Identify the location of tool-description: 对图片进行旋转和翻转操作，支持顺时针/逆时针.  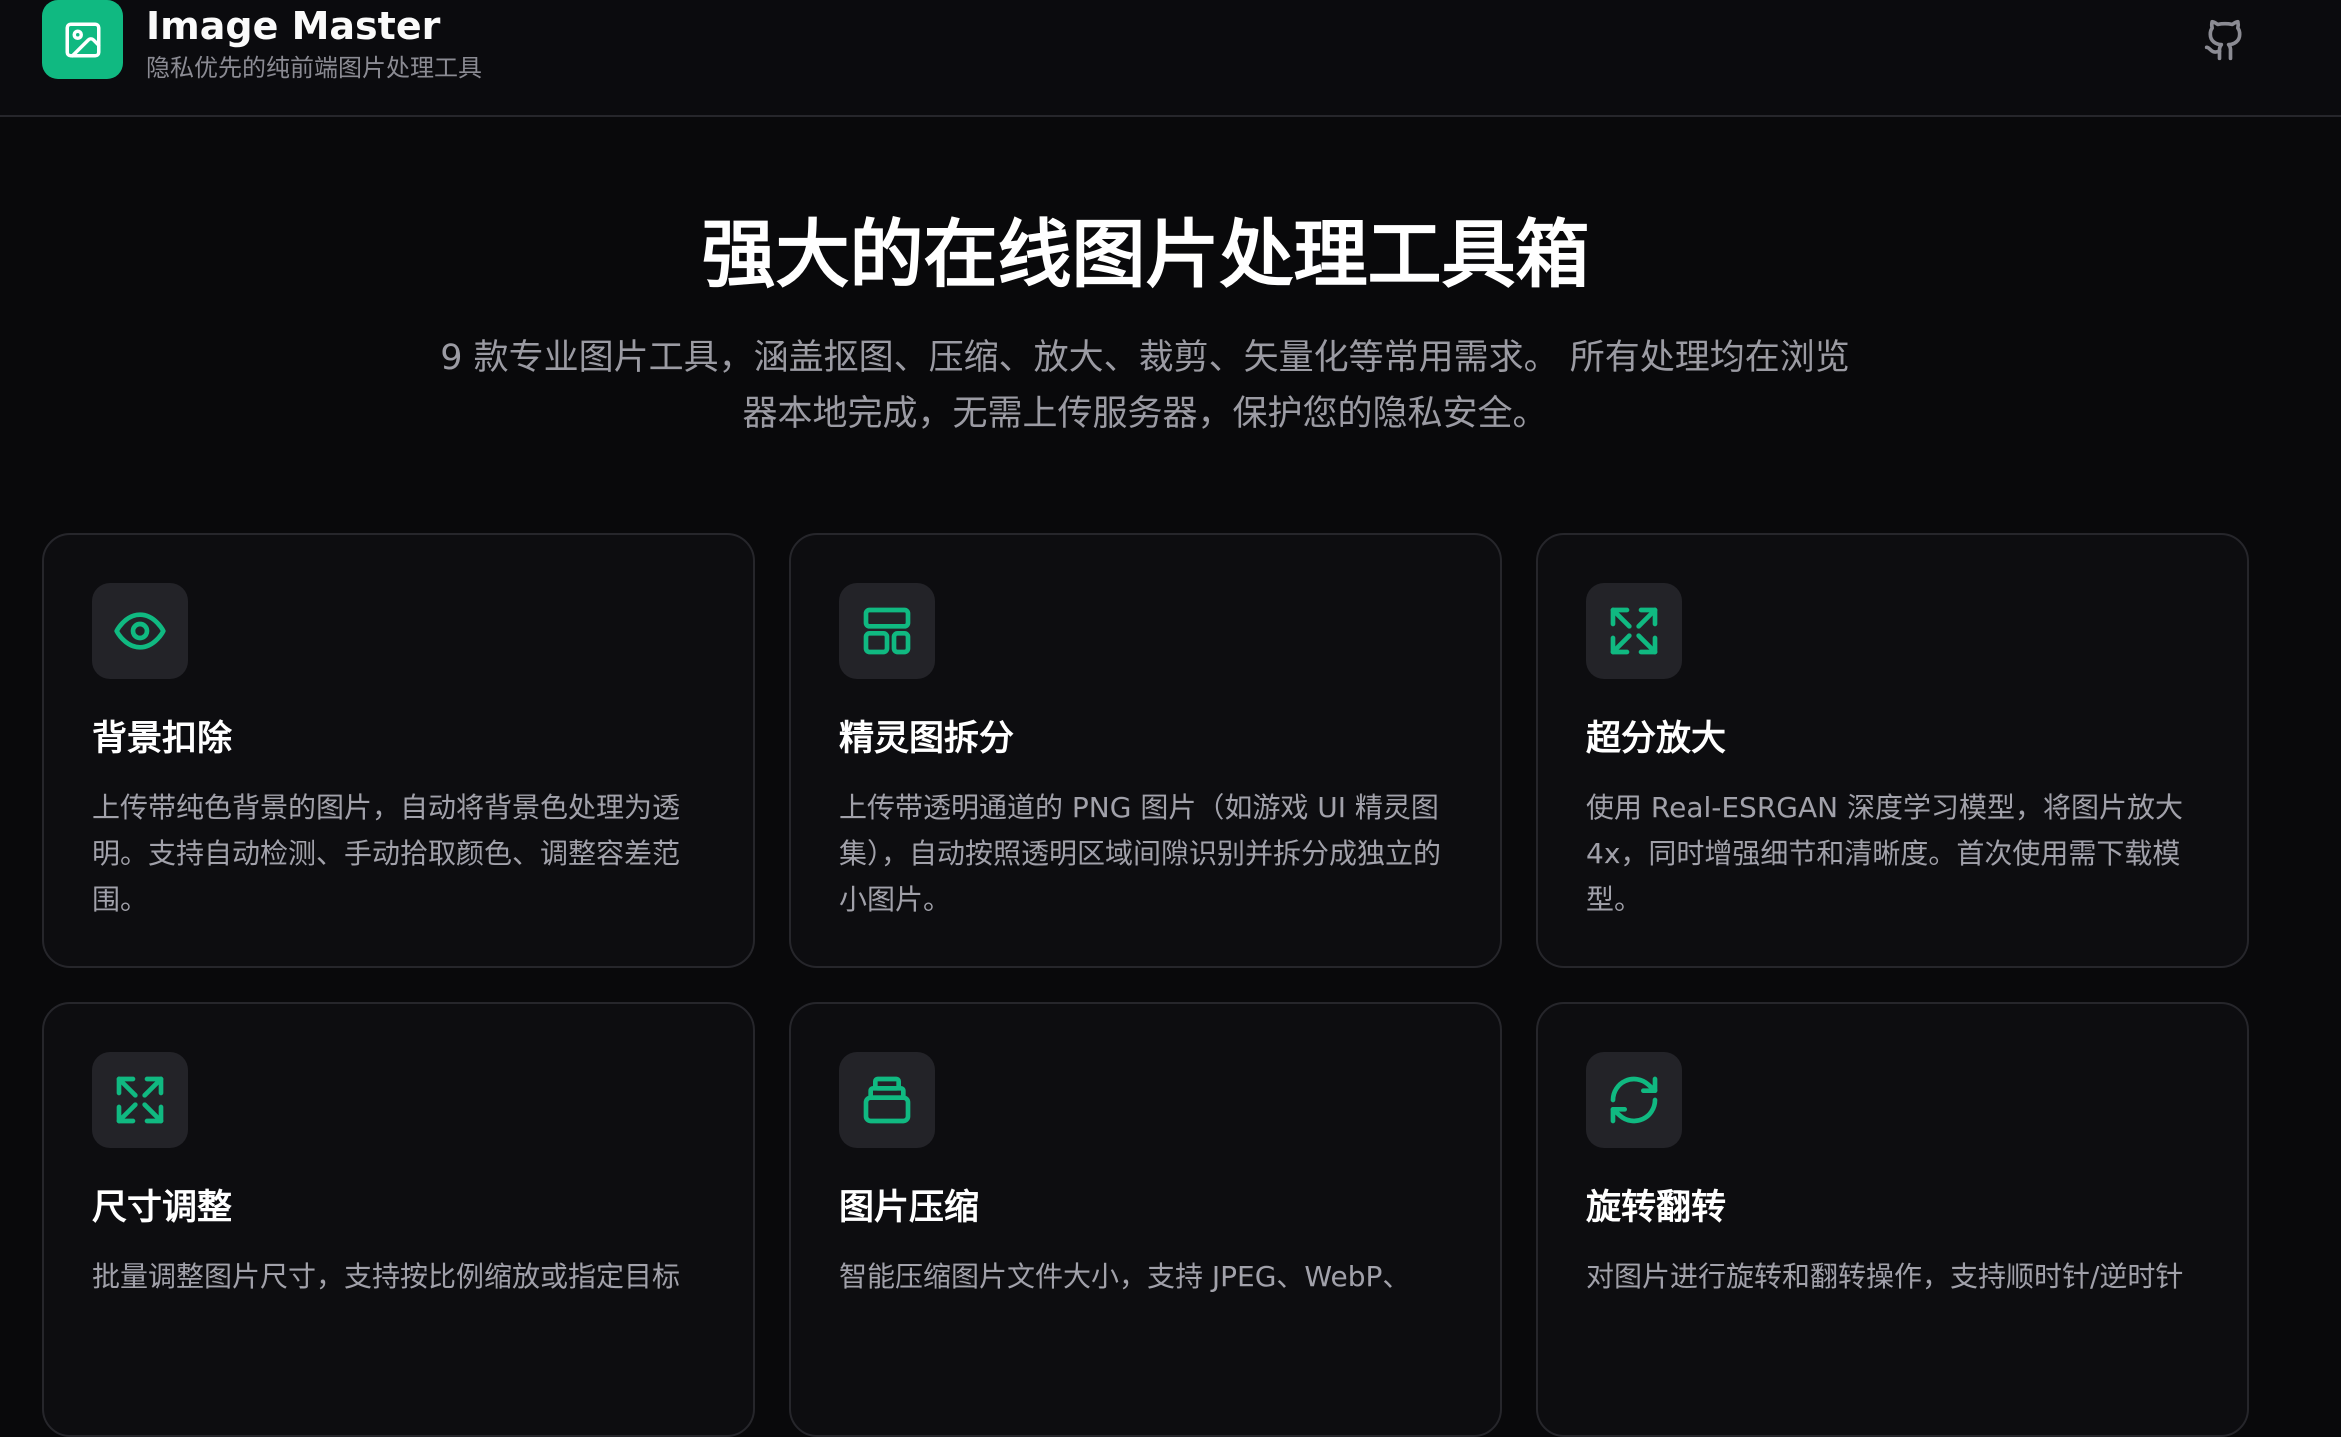
(1885, 1276).